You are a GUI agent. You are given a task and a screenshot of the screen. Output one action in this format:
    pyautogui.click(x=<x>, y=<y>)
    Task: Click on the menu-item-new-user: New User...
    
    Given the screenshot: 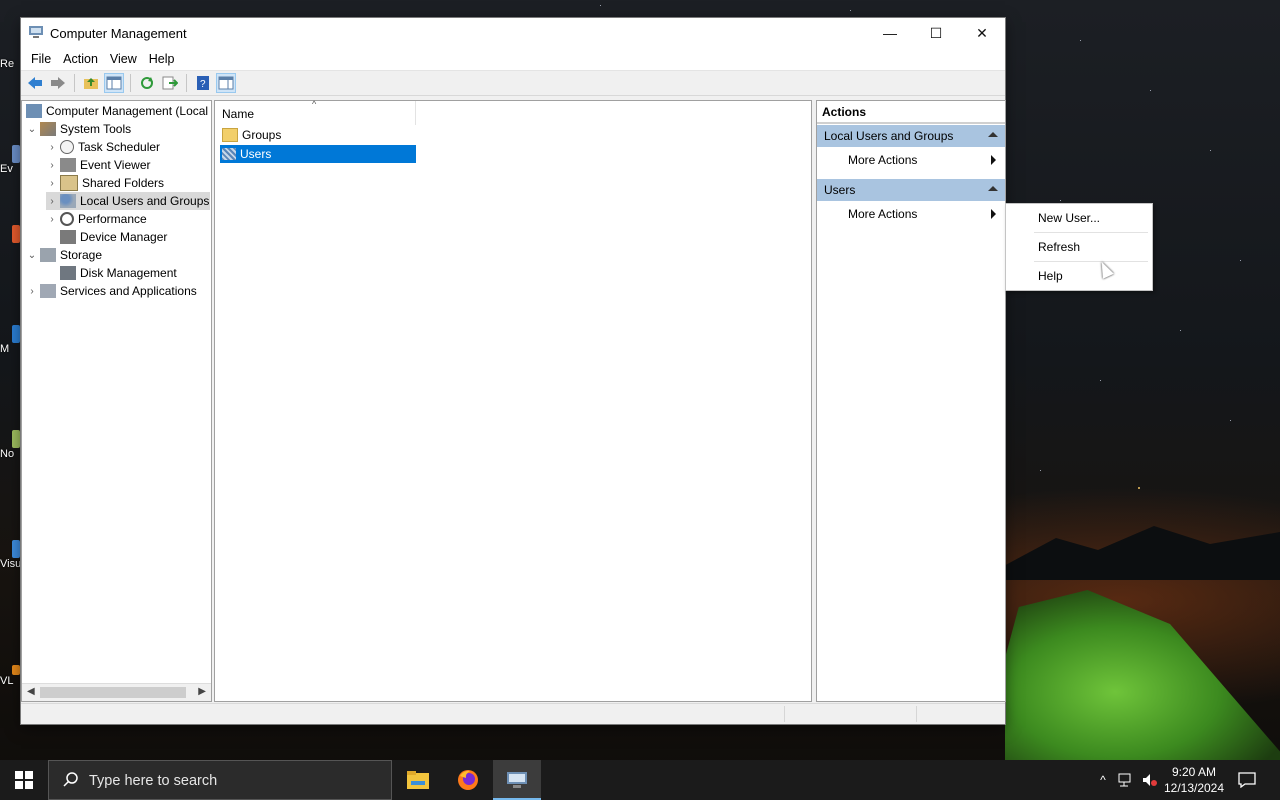 What is the action you would take?
    pyautogui.click(x=1079, y=218)
    